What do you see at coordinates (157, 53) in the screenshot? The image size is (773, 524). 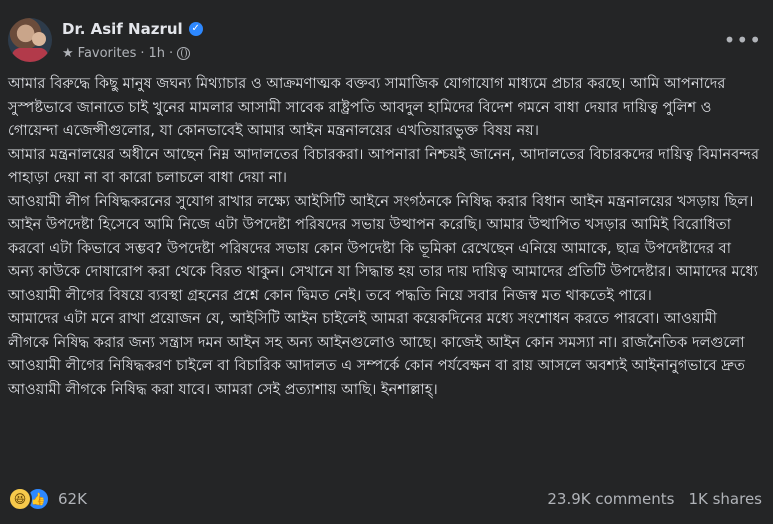 I see `post-time: 1h` at bounding box center [157, 53].